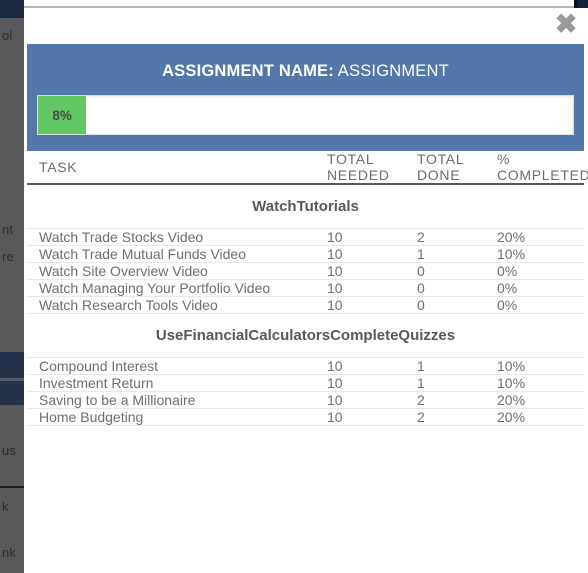 The width and height of the screenshot is (588, 573). Describe the element at coordinates (177, 288) in the screenshot. I see `task-name: Watch Managing Your Portfolio Video` at that location.